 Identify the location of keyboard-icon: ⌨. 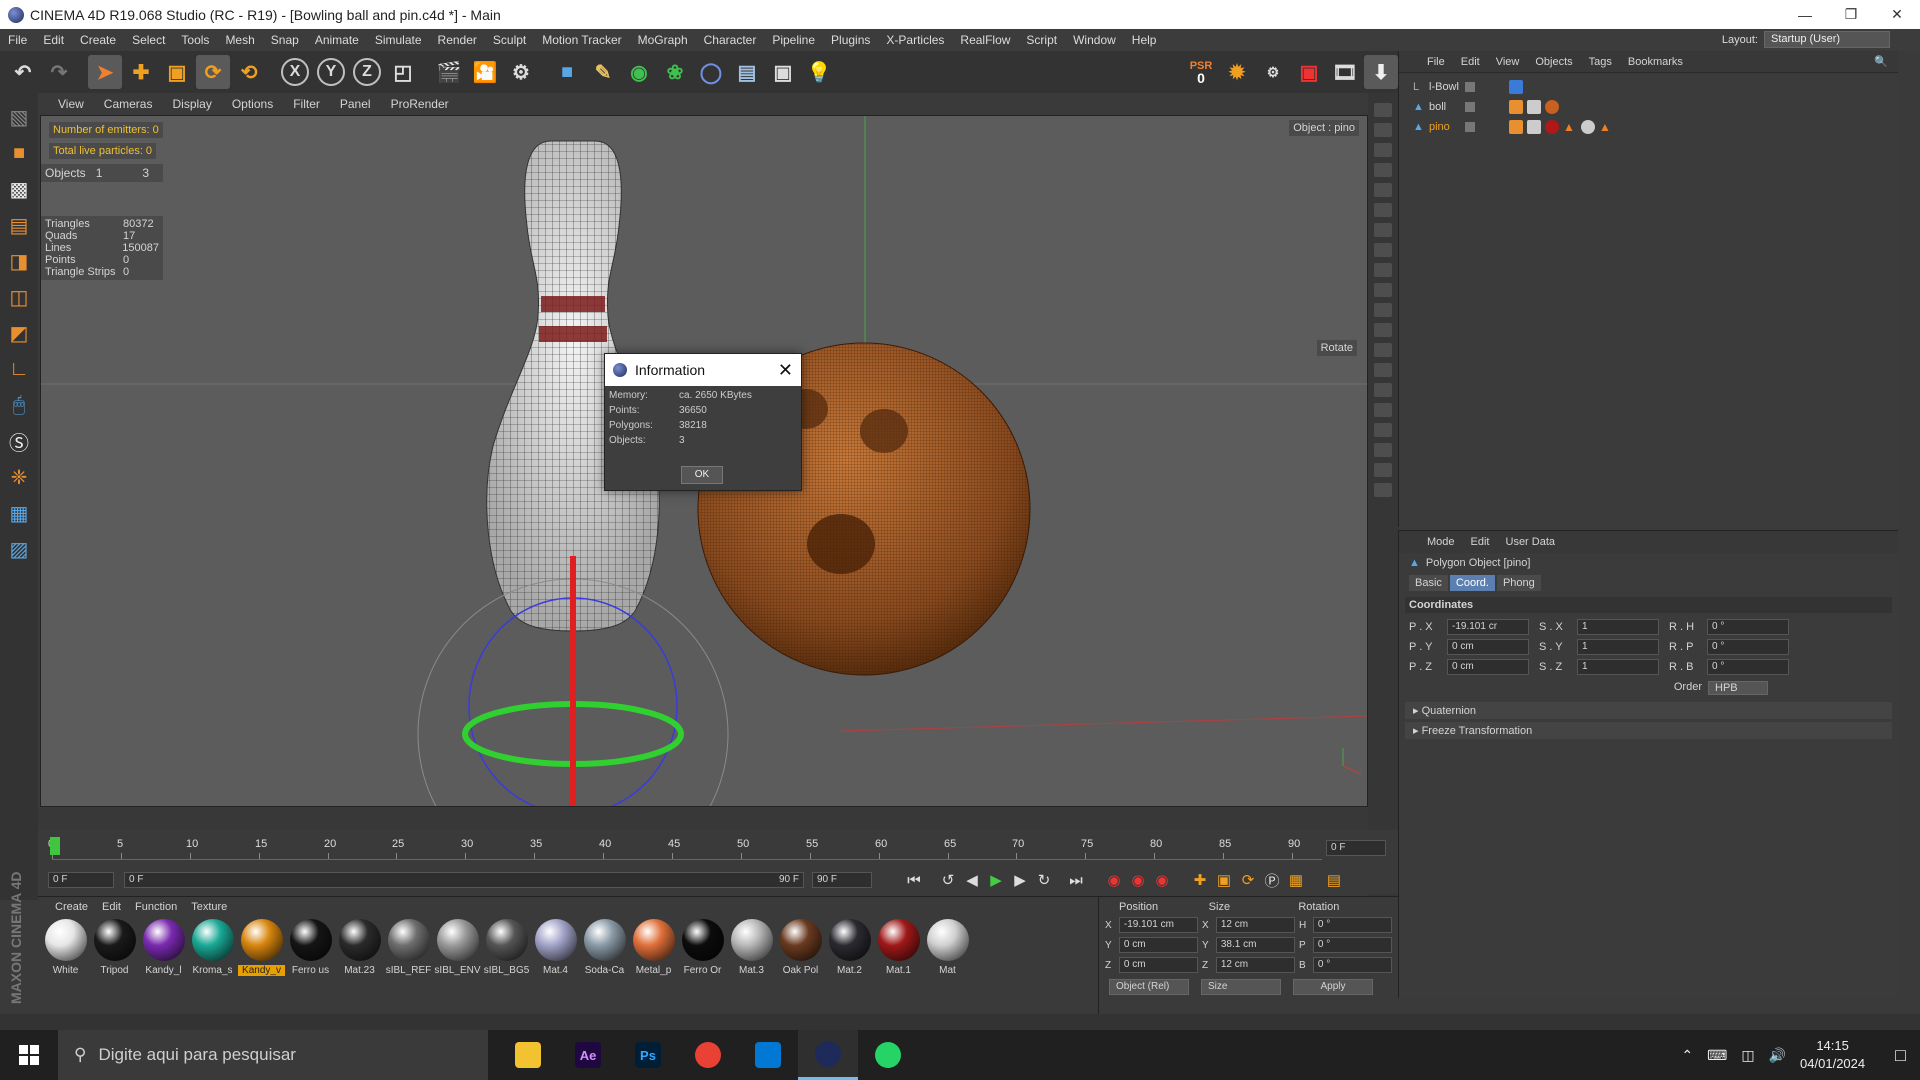
(1717, 1055).